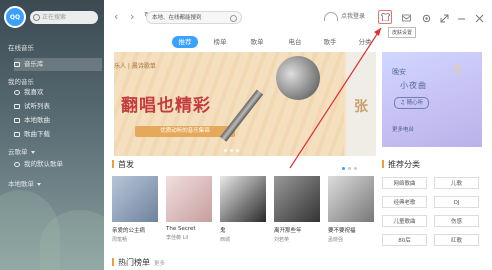  What do you see at coordinates (17, 64) in the screenshot?
I see `music-library-icon` at bounding box center [17, 64].